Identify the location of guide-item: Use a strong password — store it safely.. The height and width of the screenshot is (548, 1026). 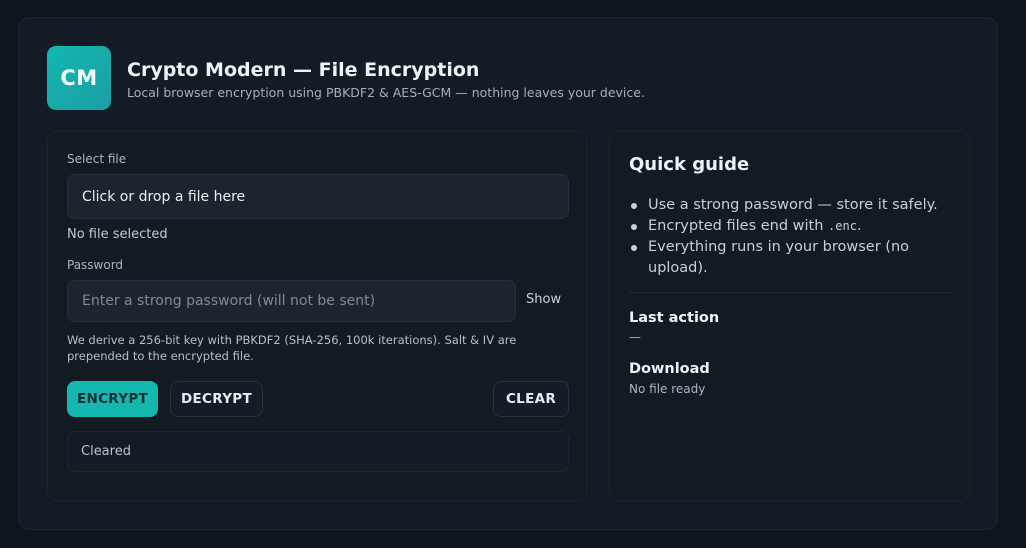
(789, 205).